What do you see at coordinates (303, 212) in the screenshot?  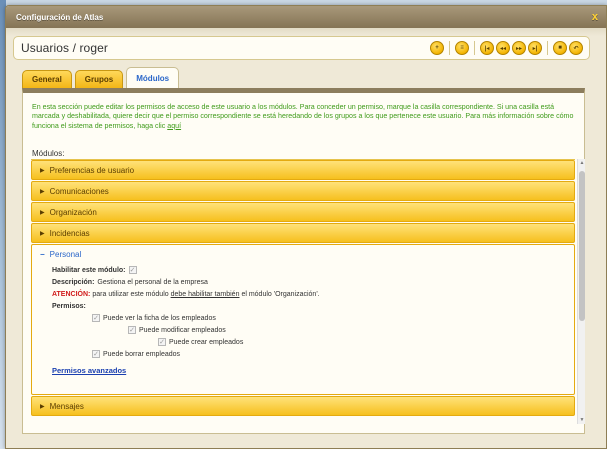 I see `module-header-organizacion: ▶ Organización` at bounding box center [303, 212].